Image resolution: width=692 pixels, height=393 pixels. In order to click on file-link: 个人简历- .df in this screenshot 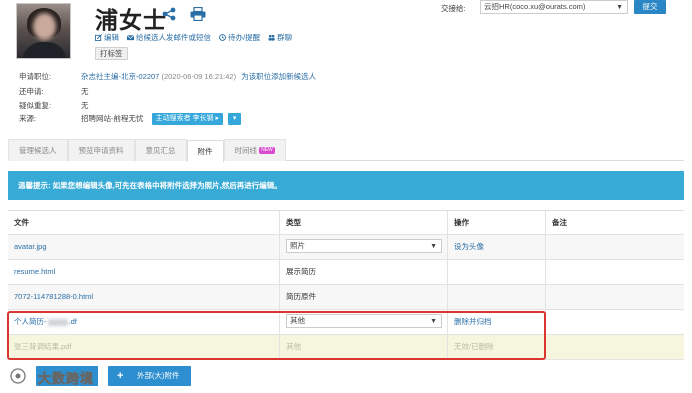, I will do `click(45, 321)`.